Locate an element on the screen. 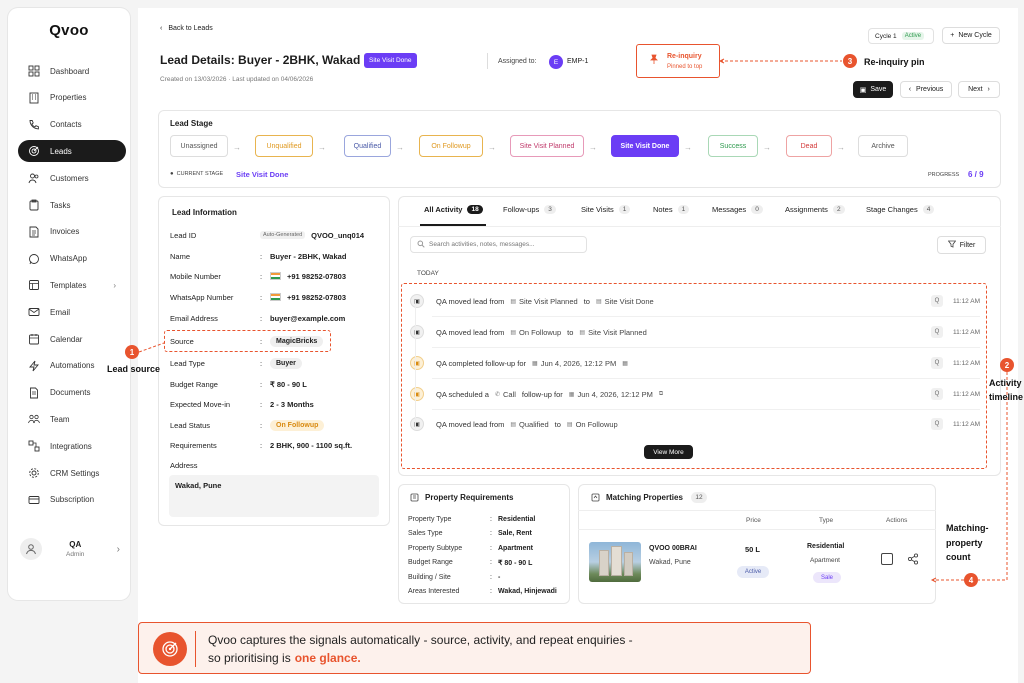 The height and width of the screenshot is (683, 1024). annotation-timeline: timeline is located at coordinates (1006, 397).